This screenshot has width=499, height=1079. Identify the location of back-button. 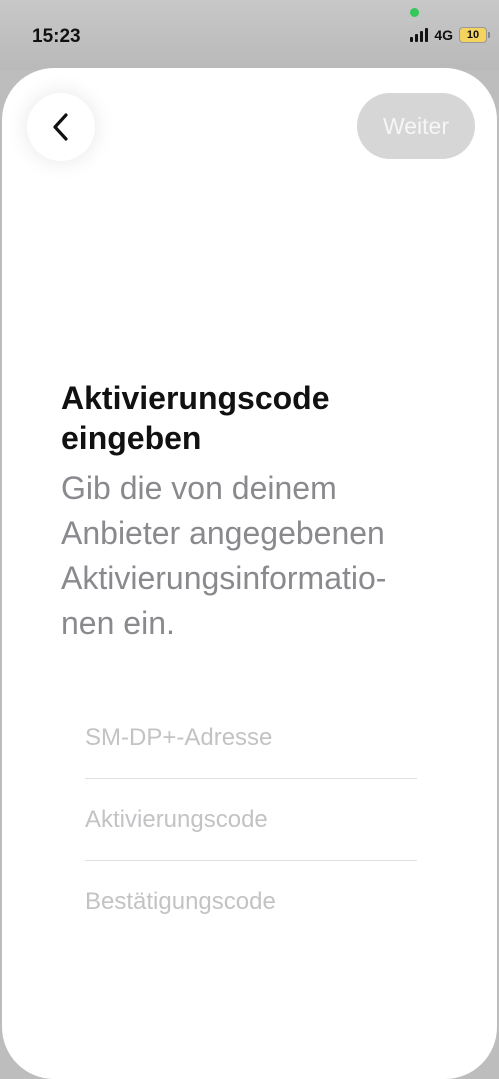
(61, 127).